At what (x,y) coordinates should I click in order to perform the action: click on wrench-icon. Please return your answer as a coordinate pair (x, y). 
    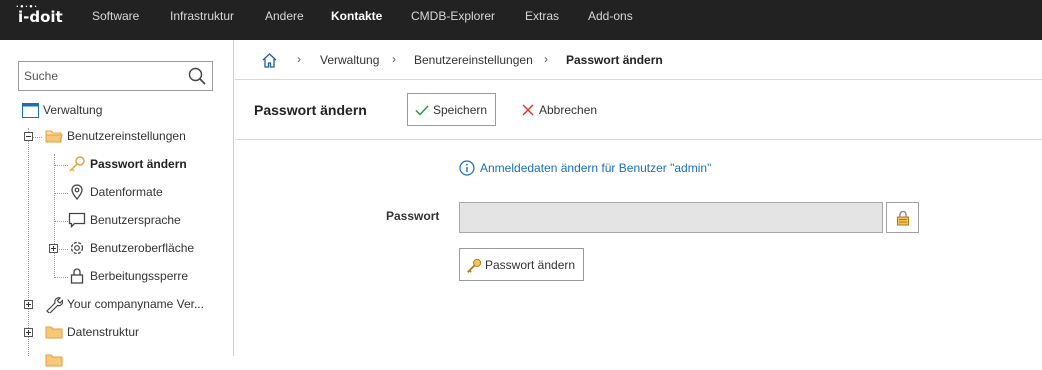
    Looking at the image, I should click on (54, 304).